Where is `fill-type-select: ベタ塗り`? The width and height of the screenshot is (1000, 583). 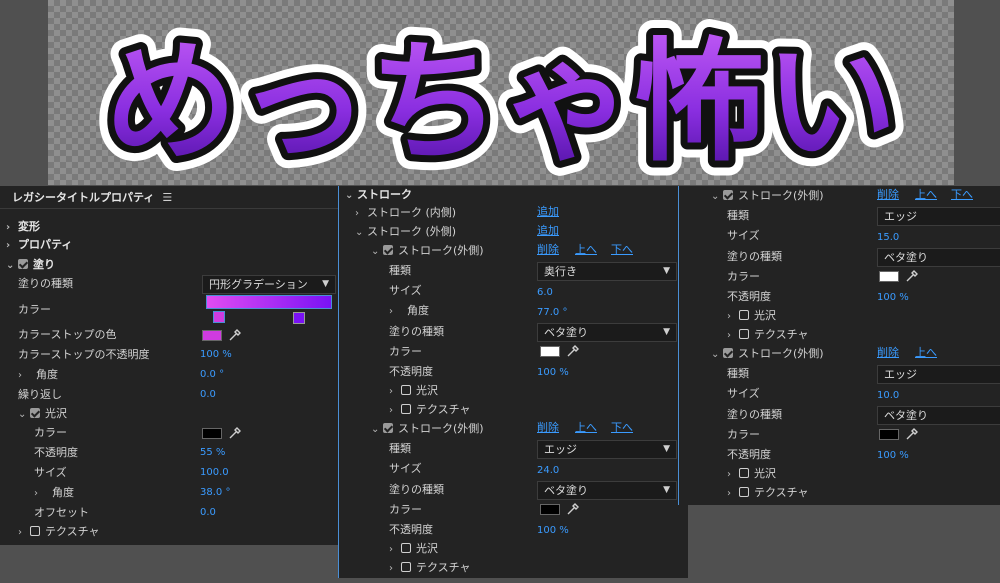 fill-type-select: ベタ塗り is located at coordinates (938, 257).